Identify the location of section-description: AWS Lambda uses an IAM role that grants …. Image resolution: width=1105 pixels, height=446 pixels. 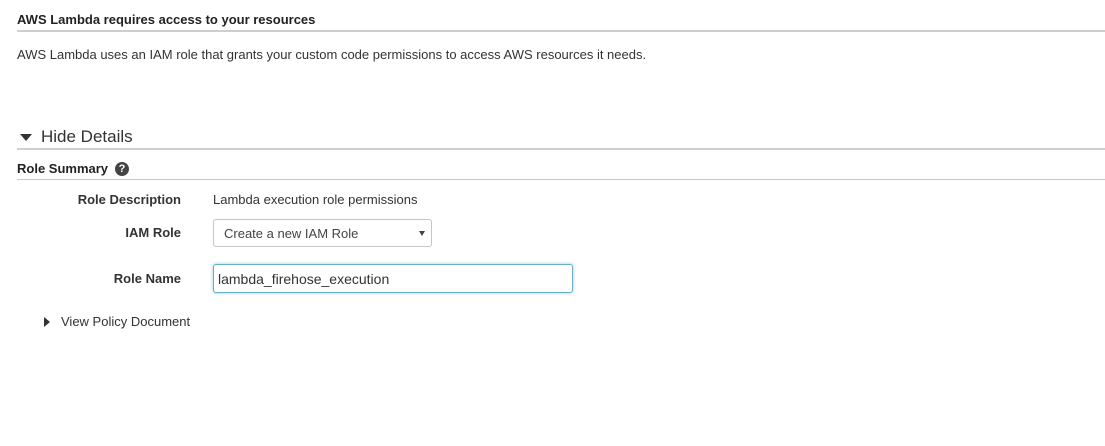
(332, 54).